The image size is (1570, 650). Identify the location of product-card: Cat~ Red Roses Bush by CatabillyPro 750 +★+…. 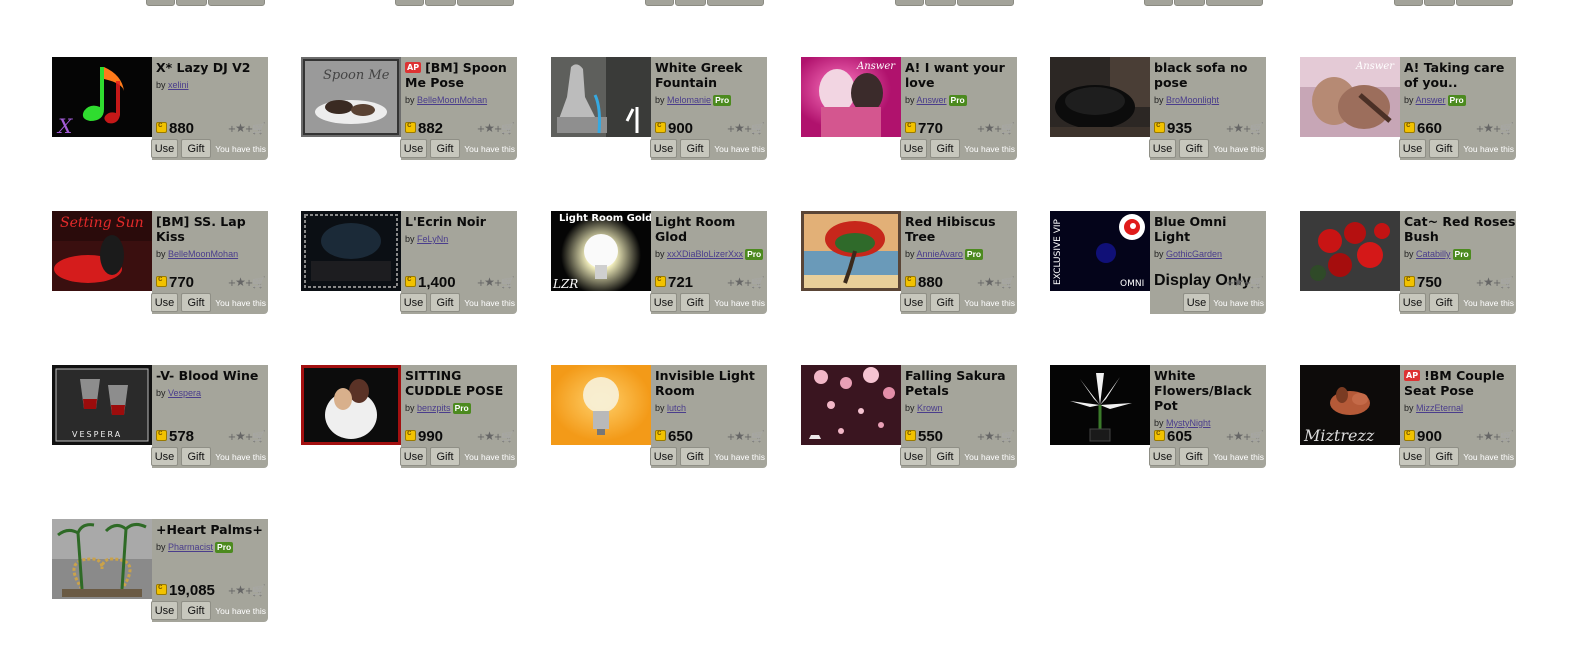
(1408, 262).